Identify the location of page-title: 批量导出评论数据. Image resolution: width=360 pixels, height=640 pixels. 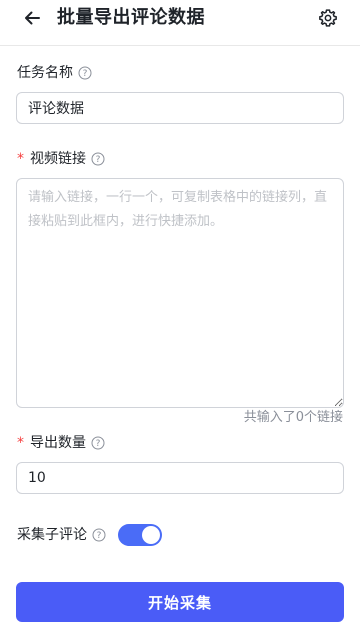
(131, 17).